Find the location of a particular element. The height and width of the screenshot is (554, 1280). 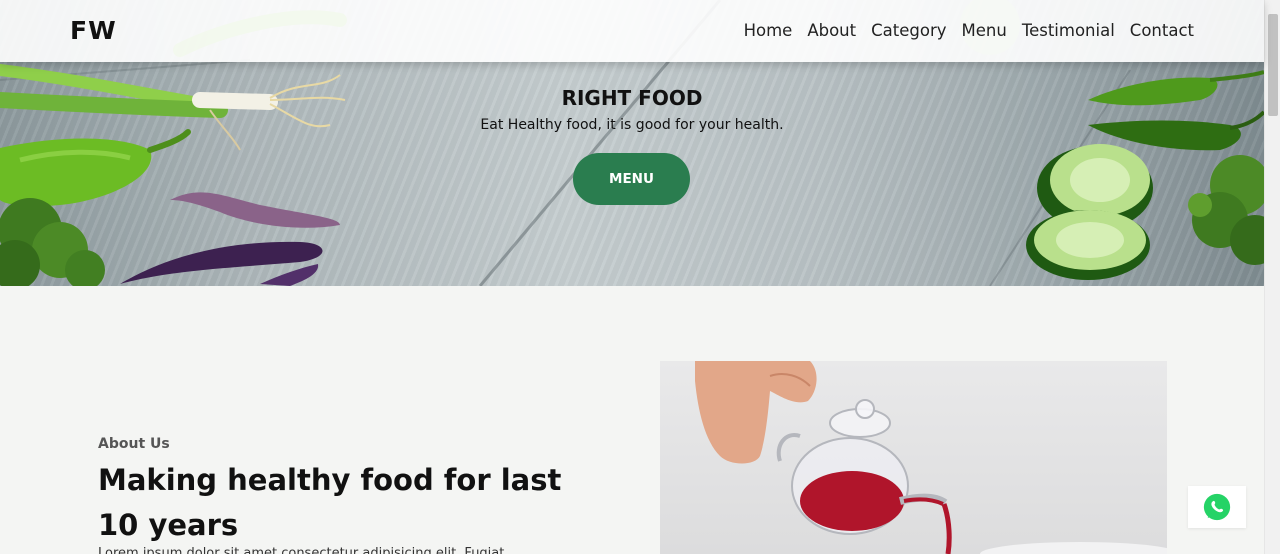

nav-link-testimonial: Testimonial is located at coordinates (1068, 30).